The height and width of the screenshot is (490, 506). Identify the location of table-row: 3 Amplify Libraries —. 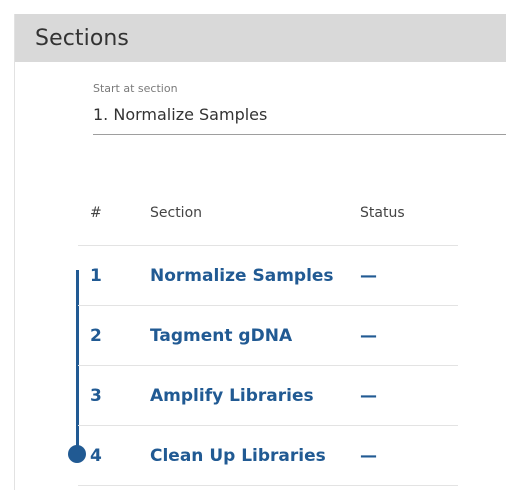
(268, 396).